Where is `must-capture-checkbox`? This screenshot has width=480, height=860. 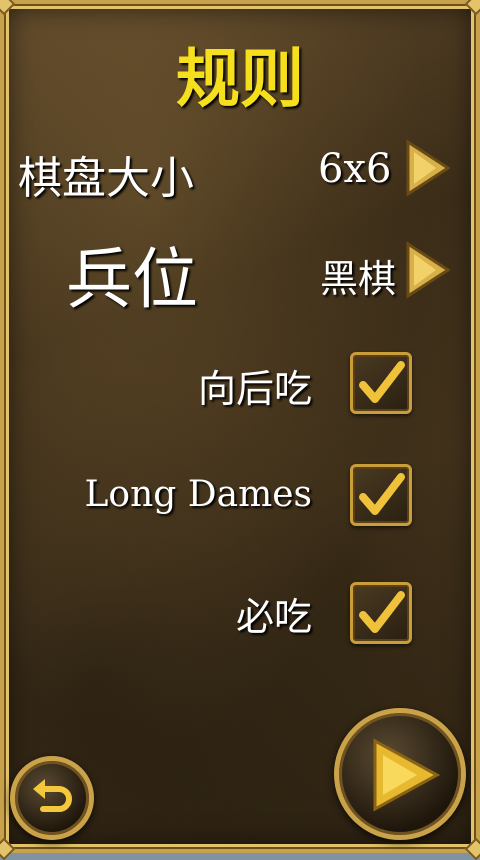 must-capture-checkbox is located at coordinates (381, 613).